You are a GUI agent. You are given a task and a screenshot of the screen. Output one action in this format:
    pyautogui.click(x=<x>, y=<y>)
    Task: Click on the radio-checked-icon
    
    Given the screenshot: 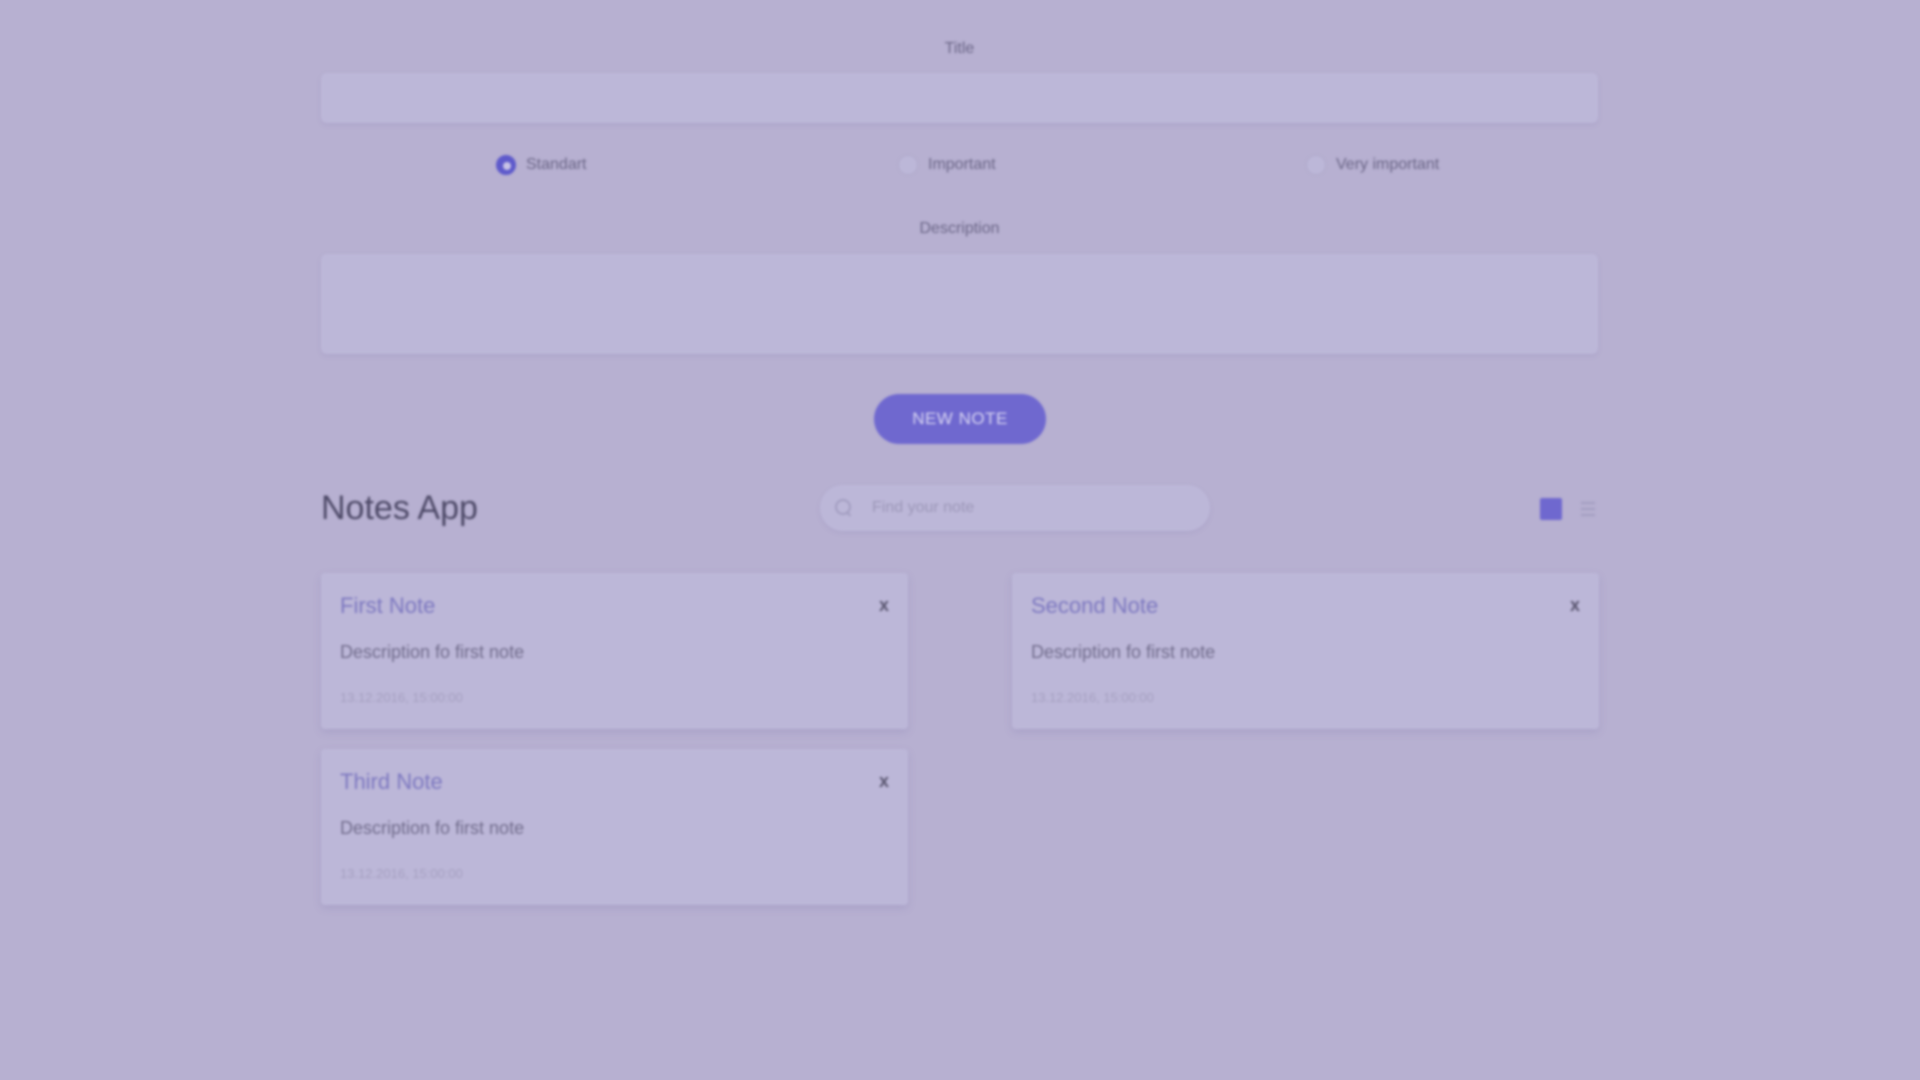 What is the action you would take?
    pyautogui.click(x=506, y=165)
    